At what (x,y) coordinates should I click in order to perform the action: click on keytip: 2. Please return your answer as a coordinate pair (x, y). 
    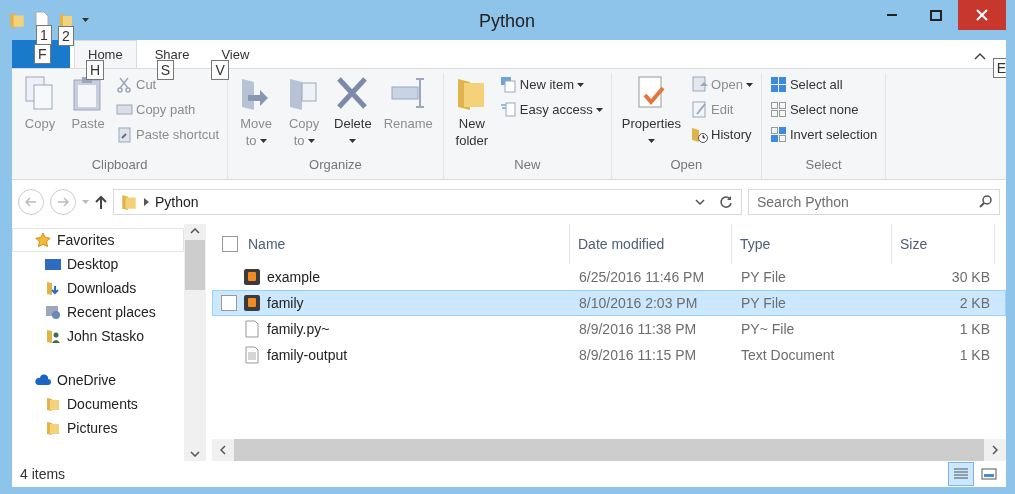
    Looking at the image, I should click on (66, 36).